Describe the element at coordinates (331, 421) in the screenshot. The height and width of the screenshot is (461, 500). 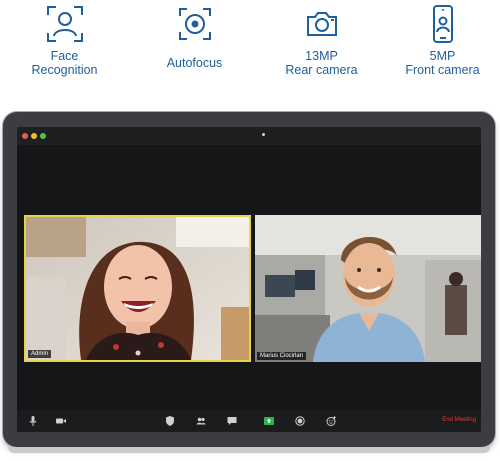
I see `reactions-icon` at that location.